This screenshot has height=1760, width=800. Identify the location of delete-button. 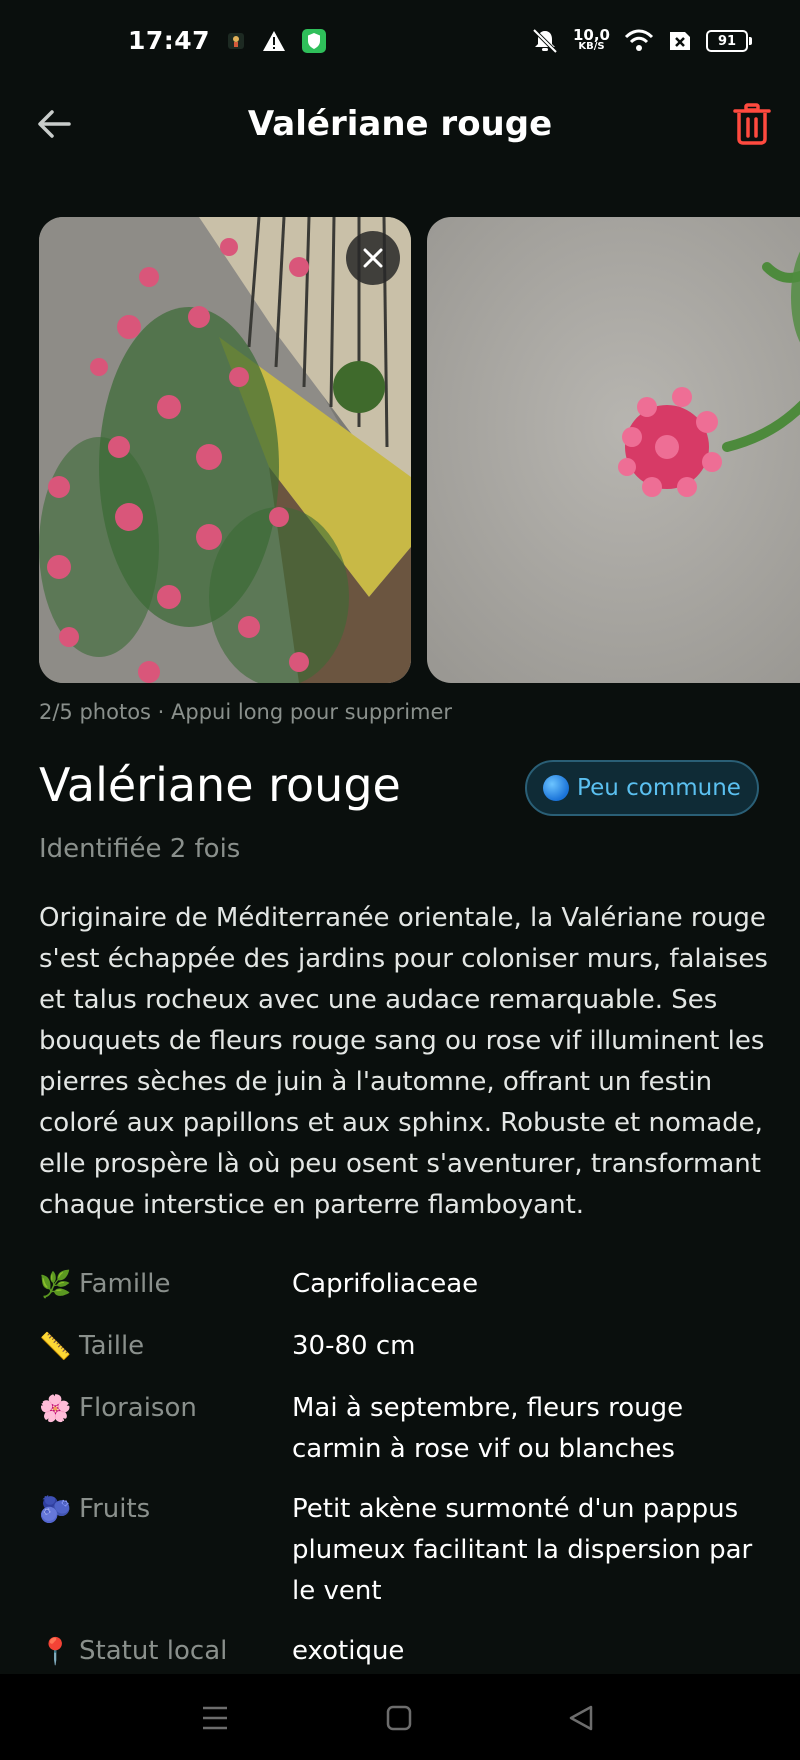
(752, 124).